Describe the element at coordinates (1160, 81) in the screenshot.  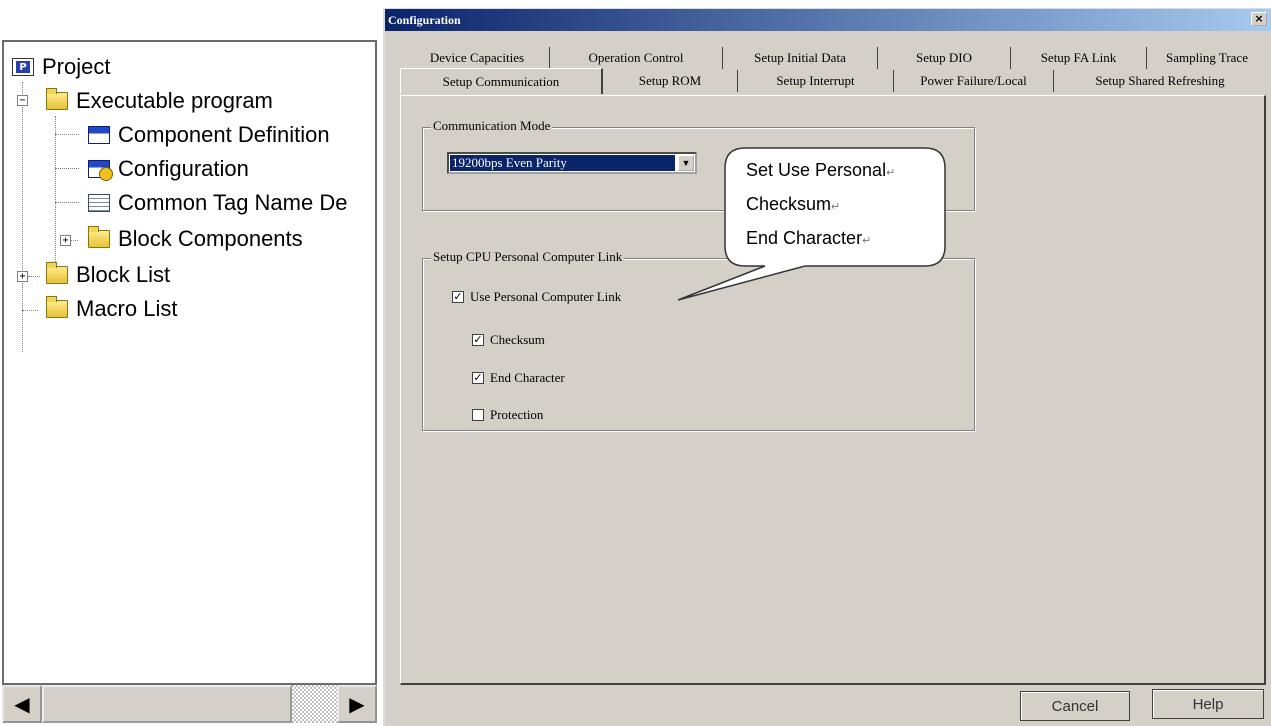
I see `tab-setup-shared-refreshing: Setup Shared Refreshing` at that location.